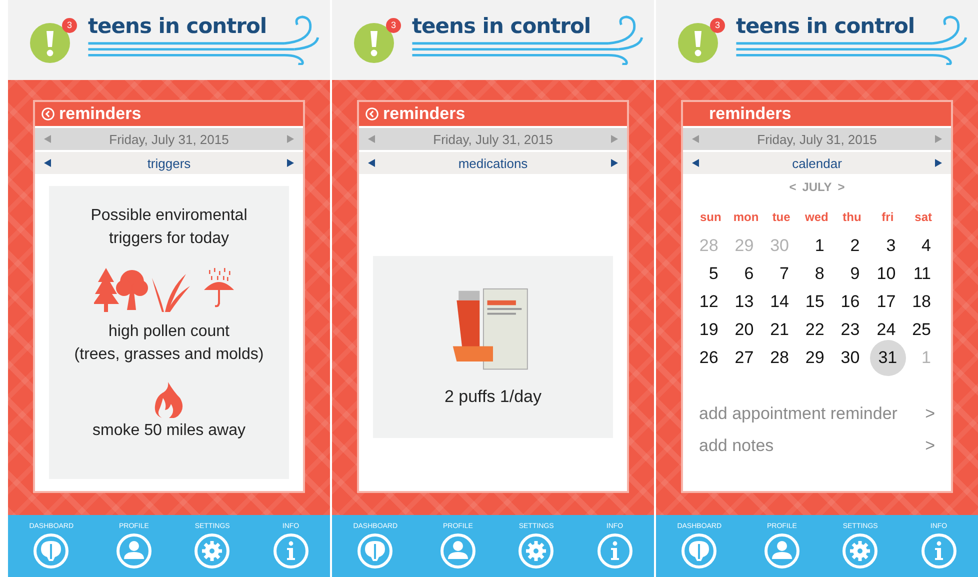 The width and height of the screenshot is (978, 577). What do you see at coordinates (169, 163) in the screenshot?
I see `category-label: triggers` at bounding box center [169, 163].